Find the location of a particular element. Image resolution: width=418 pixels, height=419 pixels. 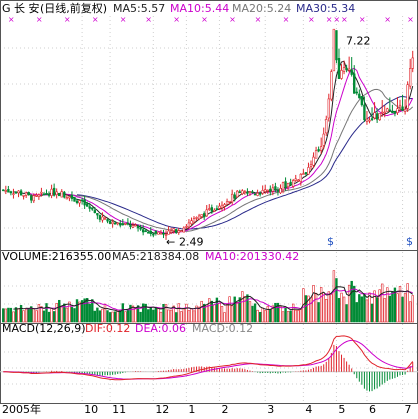

x-tick-label: 1 is located at coordinates (191, 409).